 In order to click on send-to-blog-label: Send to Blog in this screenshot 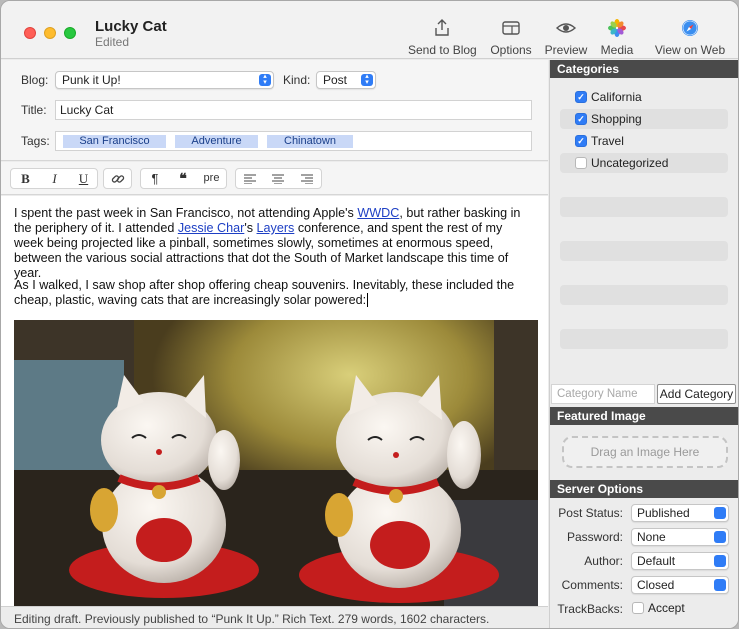, I will do `click(442, 50)`.